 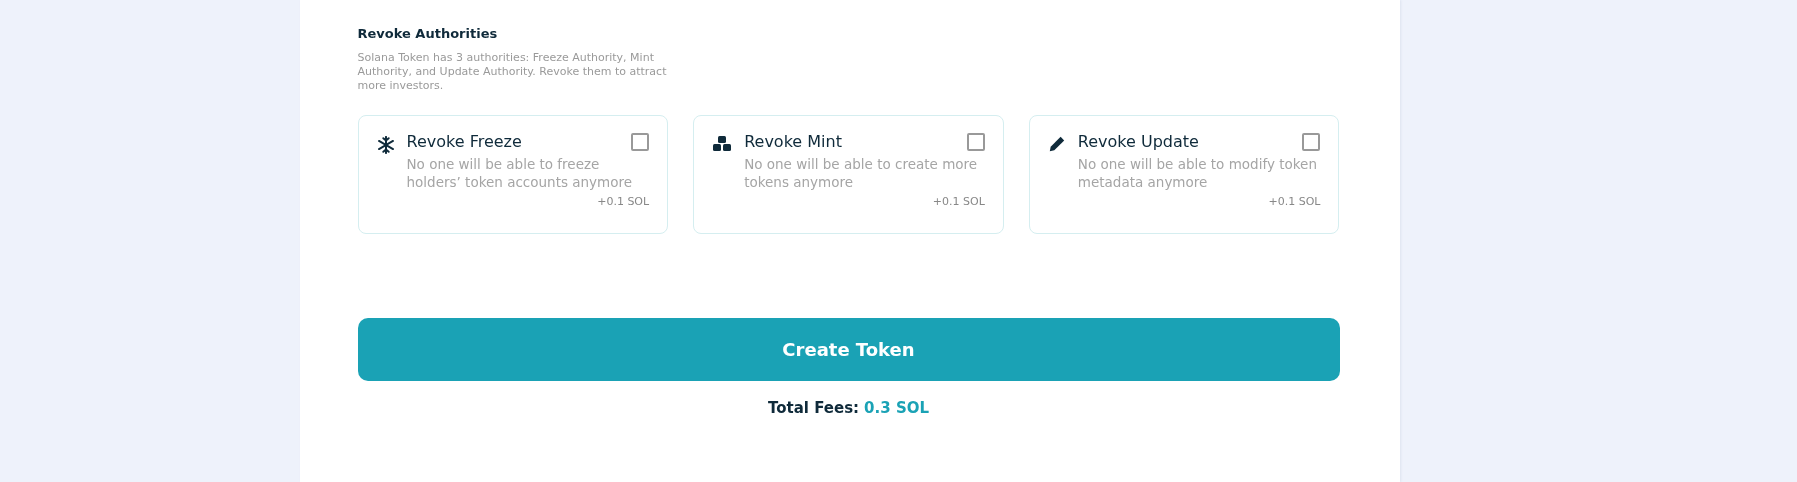 What do you see at coordinates (385, 145) in the screenshot?
I see `snowflake-icon` at bounding box center [385, 145].